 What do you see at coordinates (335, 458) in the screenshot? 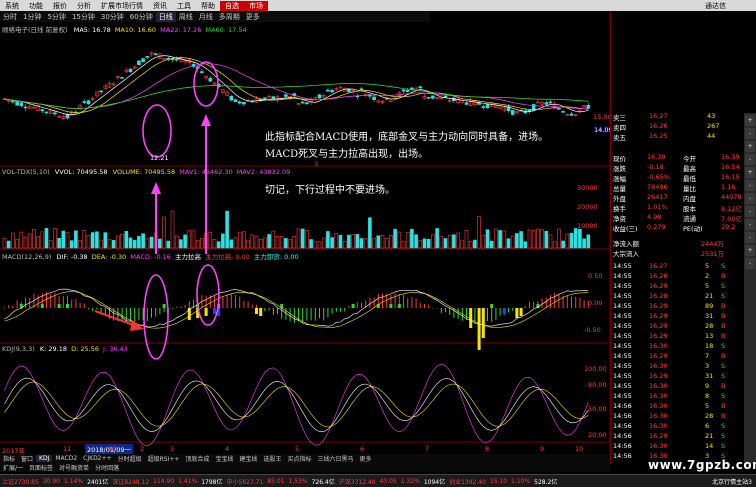
I see `indicator-tab: 三线六日黑马` at bounding box center [335, 458].